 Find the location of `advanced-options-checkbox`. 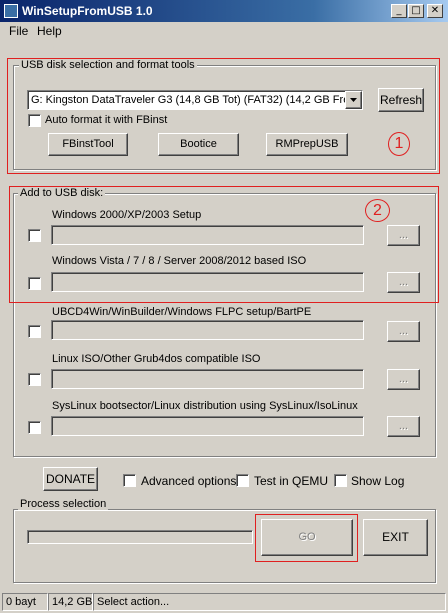

advanced-options-checkbox is located at coordinates (129, 480).